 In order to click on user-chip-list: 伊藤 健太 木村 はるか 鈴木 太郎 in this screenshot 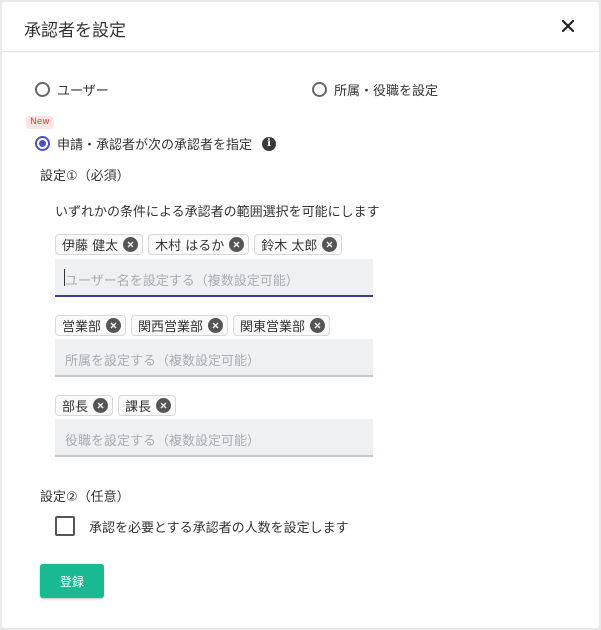, I will do `click(199, 244)`.